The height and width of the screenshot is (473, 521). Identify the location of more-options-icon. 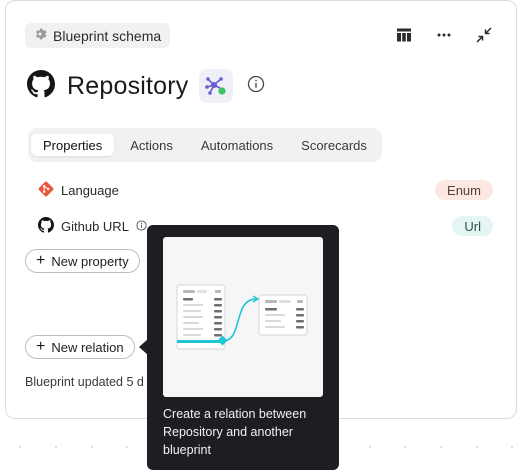
(444, 35).